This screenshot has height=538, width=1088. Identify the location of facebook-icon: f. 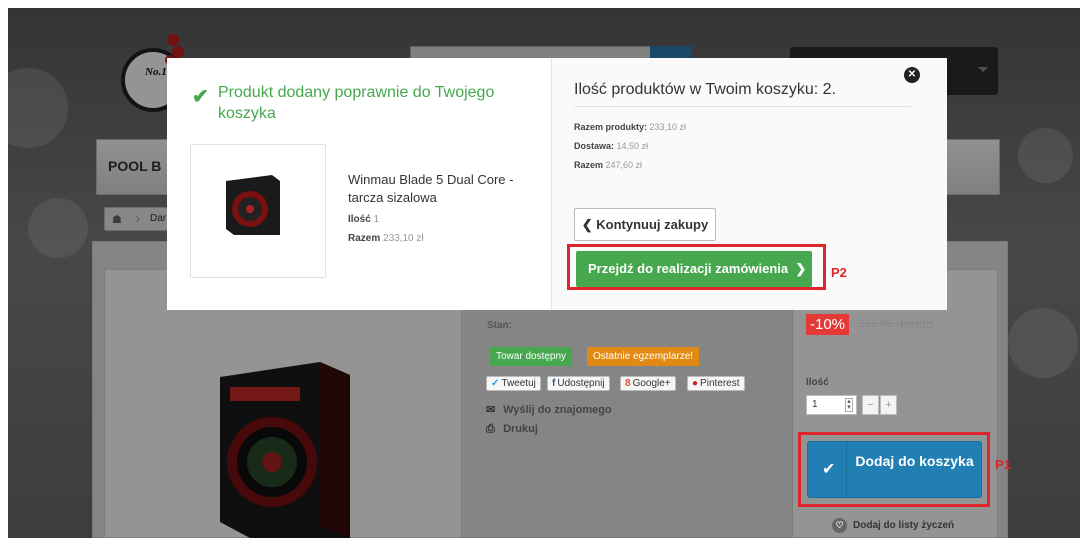
(554, 383).